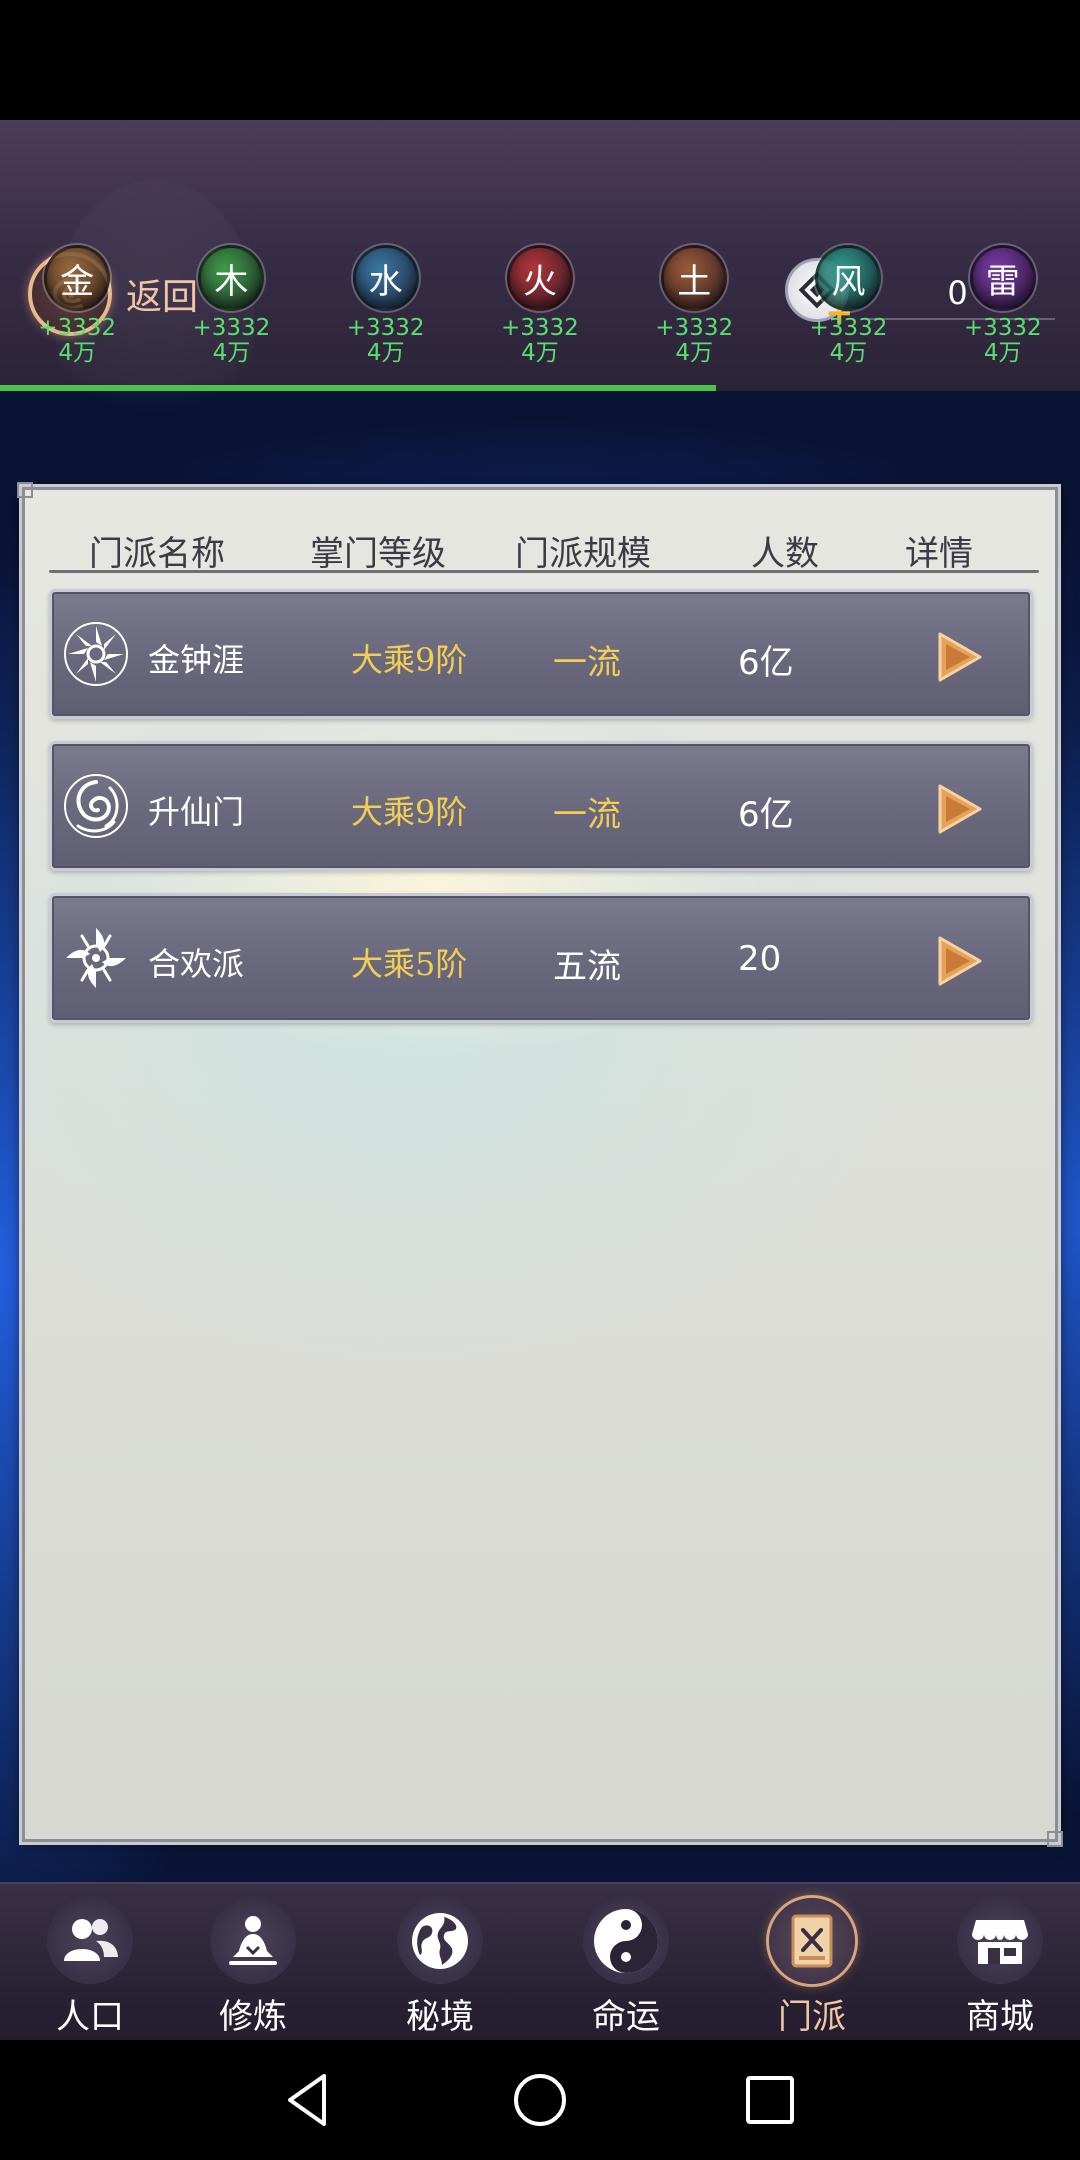  I want to click on nav-item-secret-realm: 秘境, so click(440, 1963).